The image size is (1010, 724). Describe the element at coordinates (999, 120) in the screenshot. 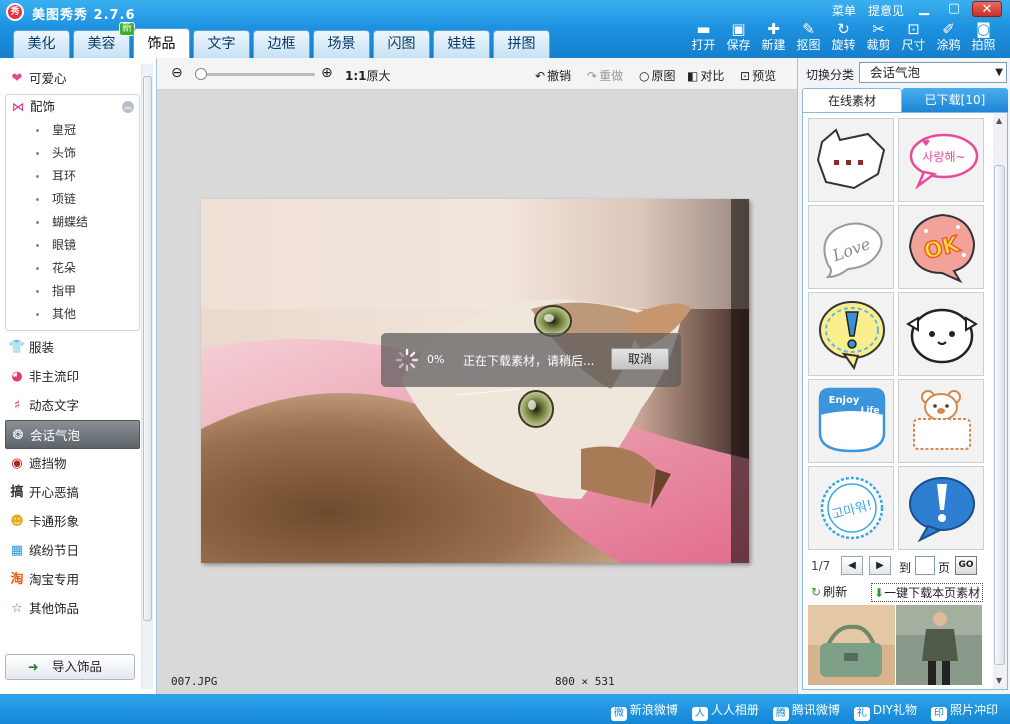

I see `scroll-up-icon: ▲` at that location.